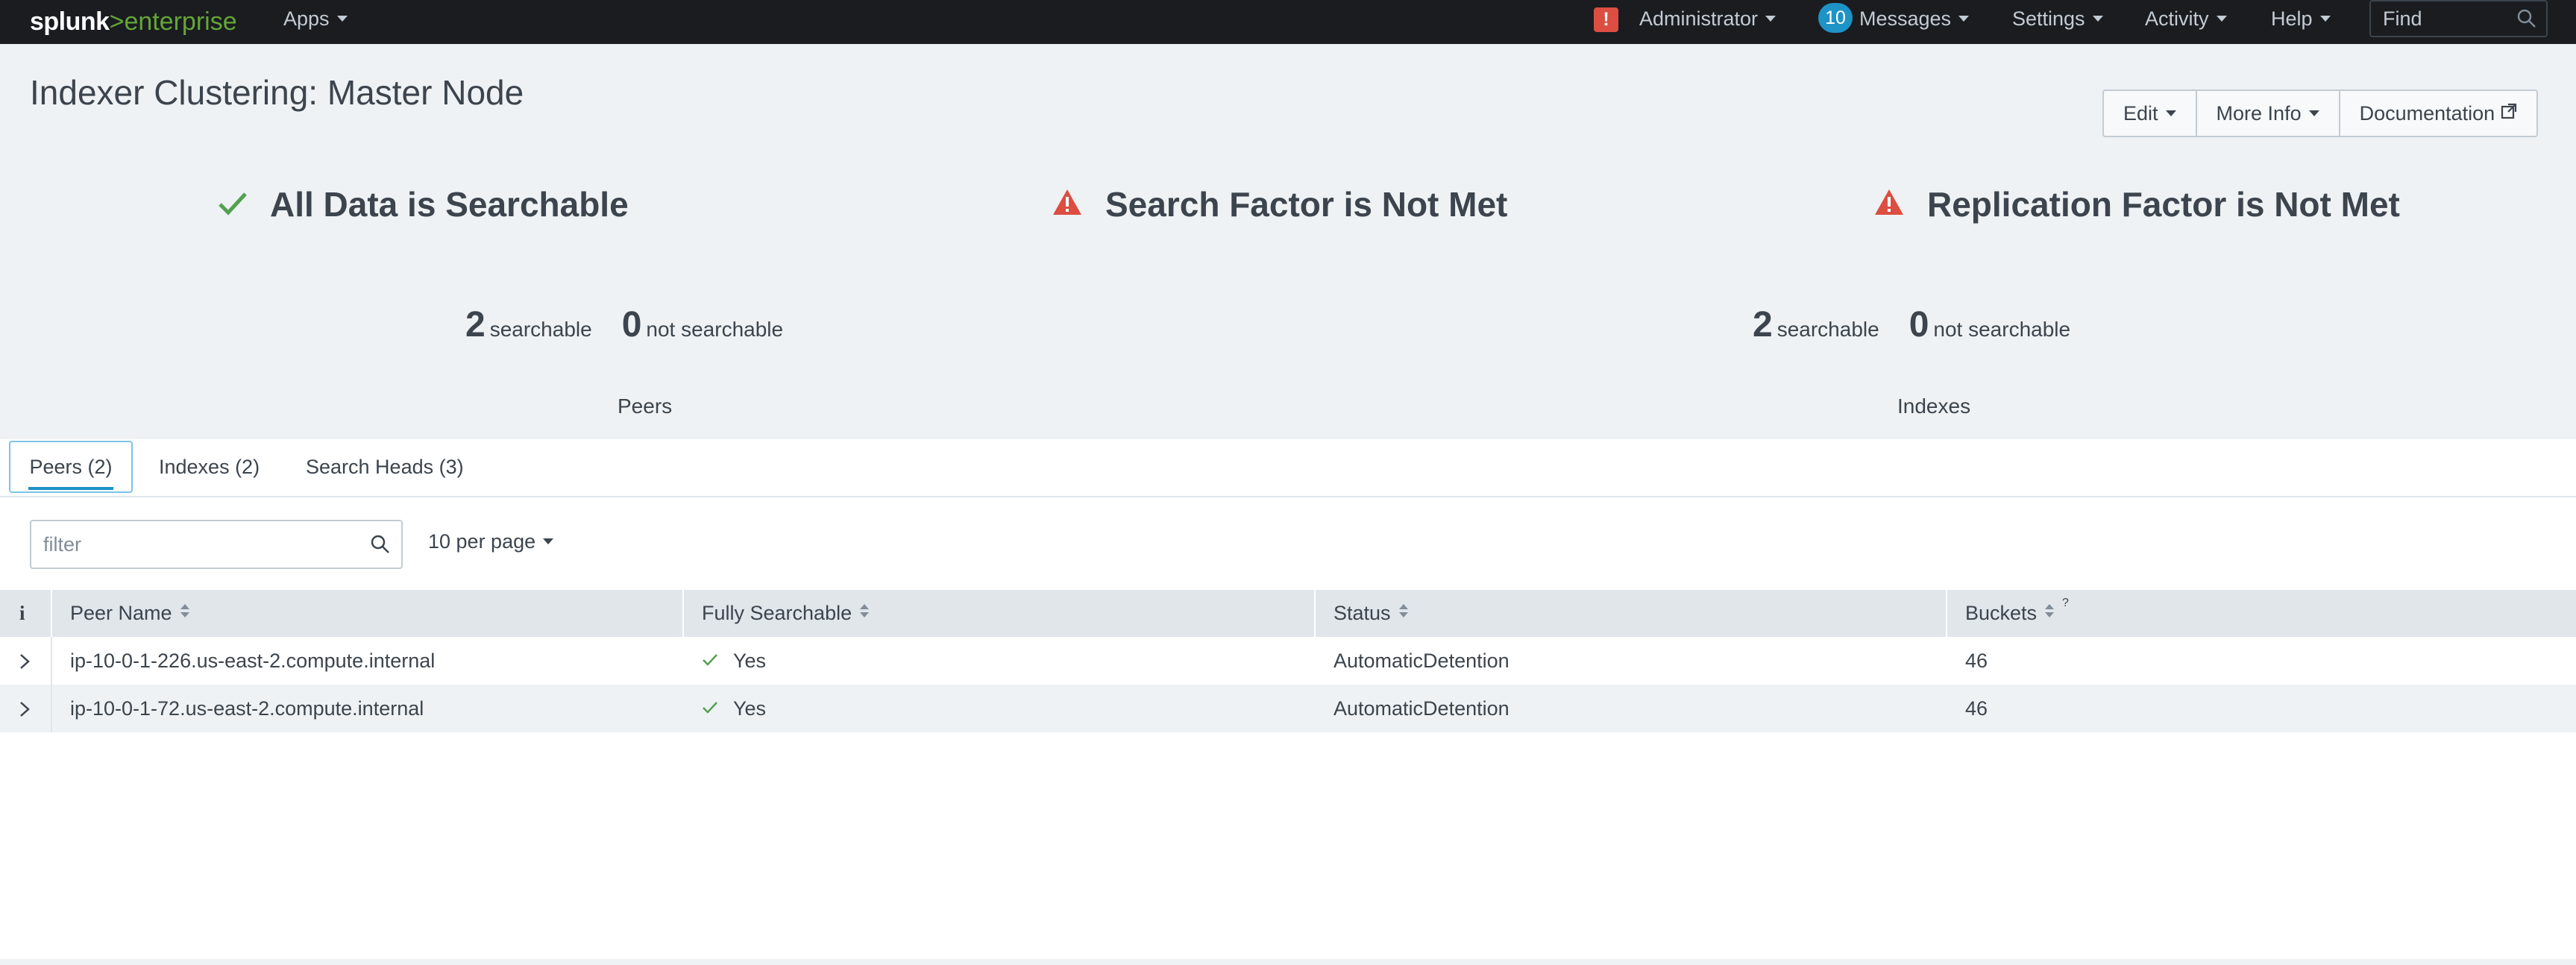  What do you see at coordinates (476, 325) in the screenshot?
I see `peers-searchable-count: 2` at bounding box center [476, 325].